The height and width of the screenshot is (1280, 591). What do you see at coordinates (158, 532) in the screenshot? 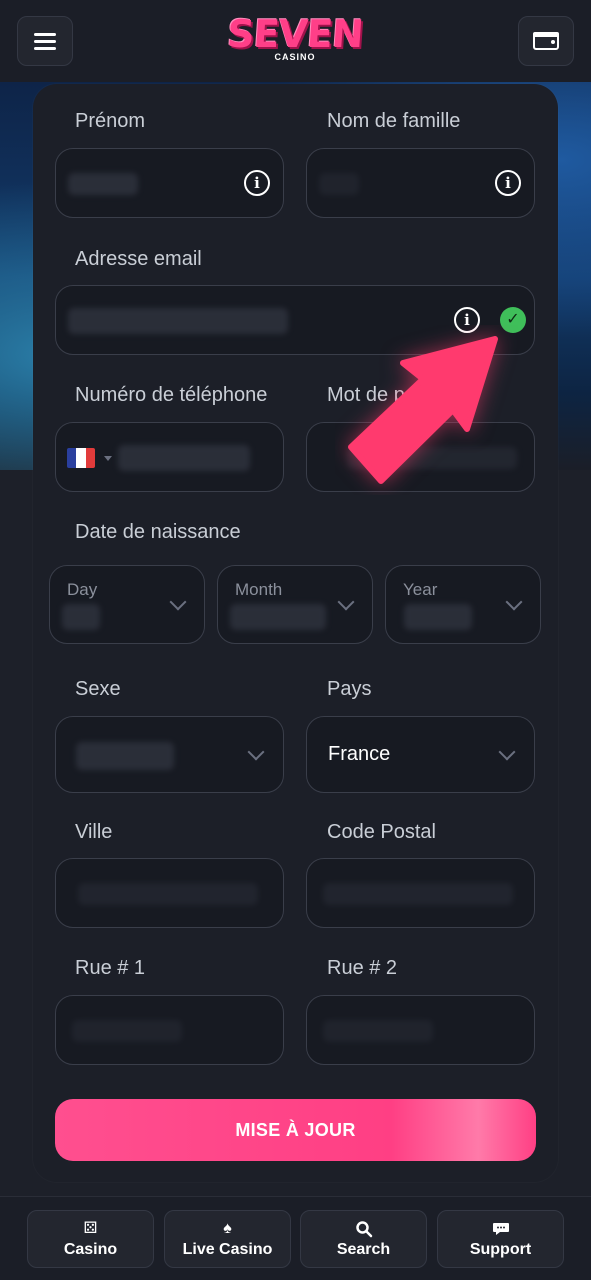
I see `birth-date-label: Date de naissance` at bounding box center [158, 532].